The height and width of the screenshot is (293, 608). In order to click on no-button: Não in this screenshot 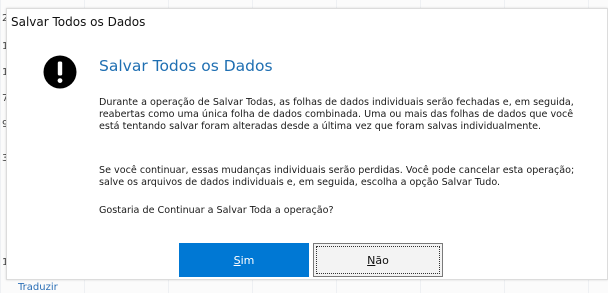, I will do `click(378, 260)`.